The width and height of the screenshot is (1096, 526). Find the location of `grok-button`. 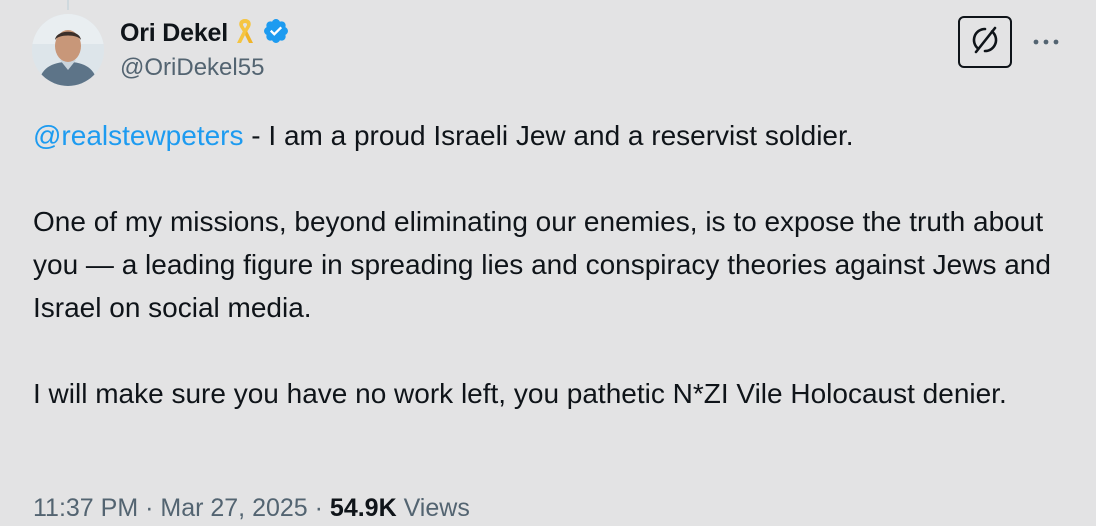

grok-button is located at coordinates (985, 42).